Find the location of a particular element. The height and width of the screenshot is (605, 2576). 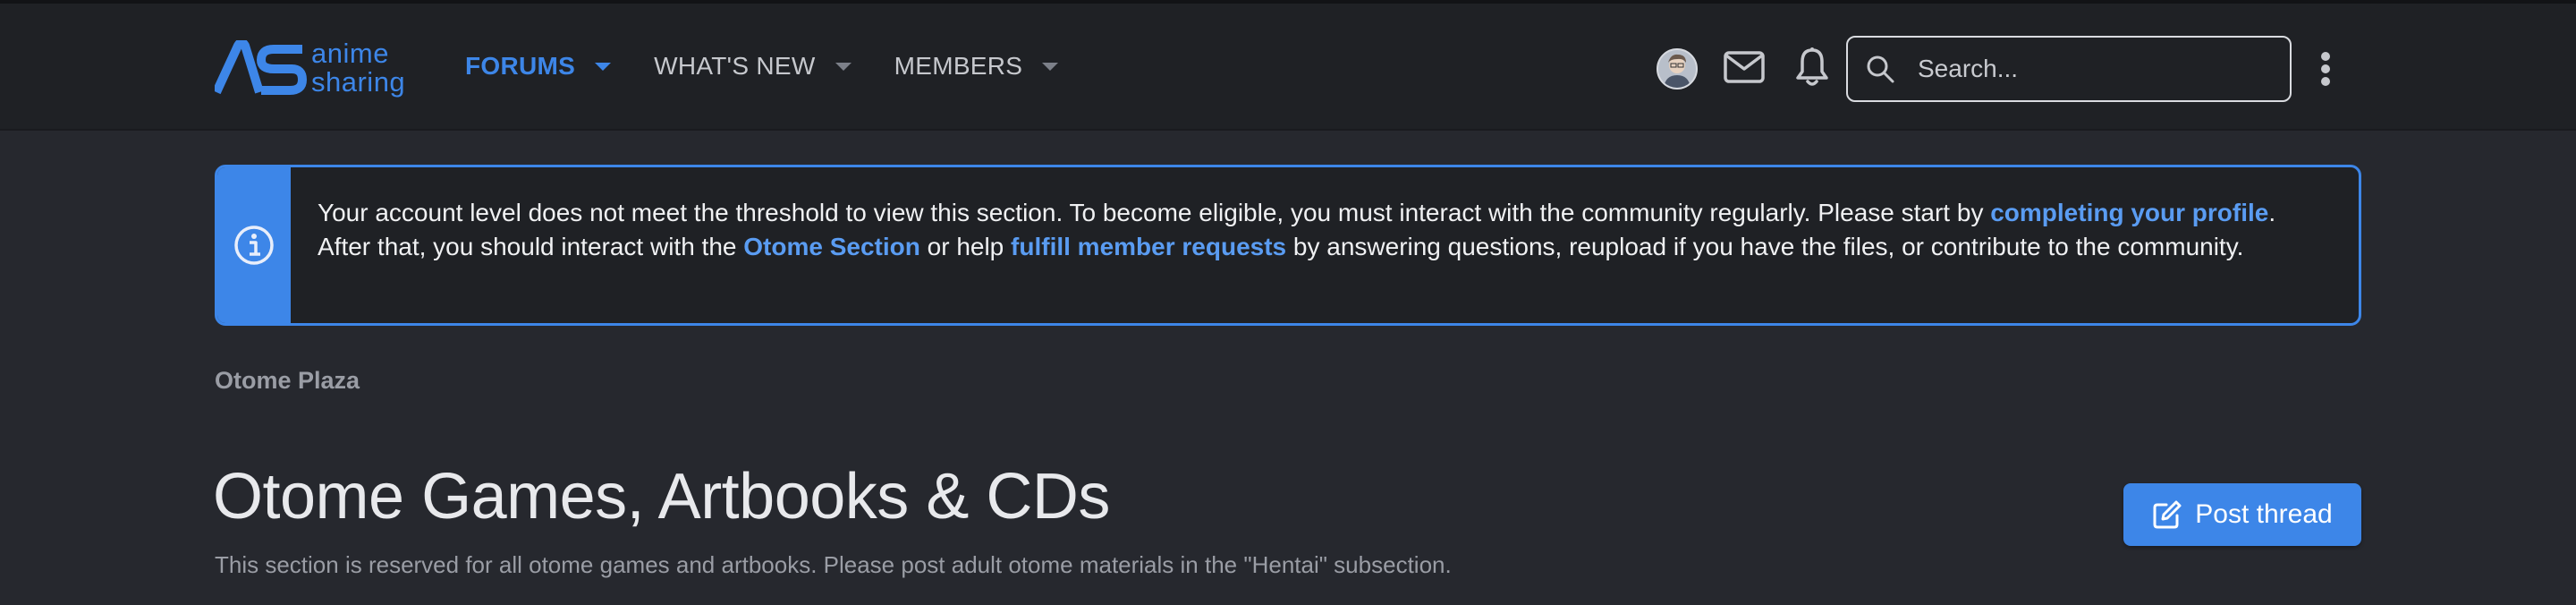

info-circle-icon is located at coordinates (254, 245).